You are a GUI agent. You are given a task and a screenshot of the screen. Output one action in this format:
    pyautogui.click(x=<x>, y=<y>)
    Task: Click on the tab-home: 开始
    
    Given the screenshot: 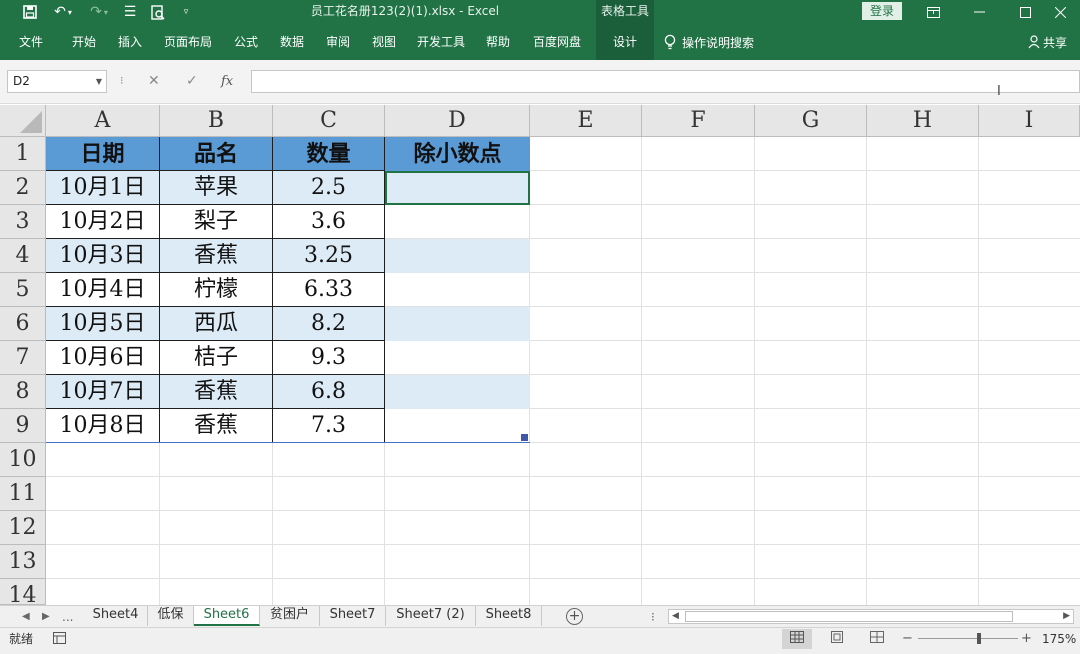 What is the action you would take?
    pyautogui.click(x=84, y=42)
    